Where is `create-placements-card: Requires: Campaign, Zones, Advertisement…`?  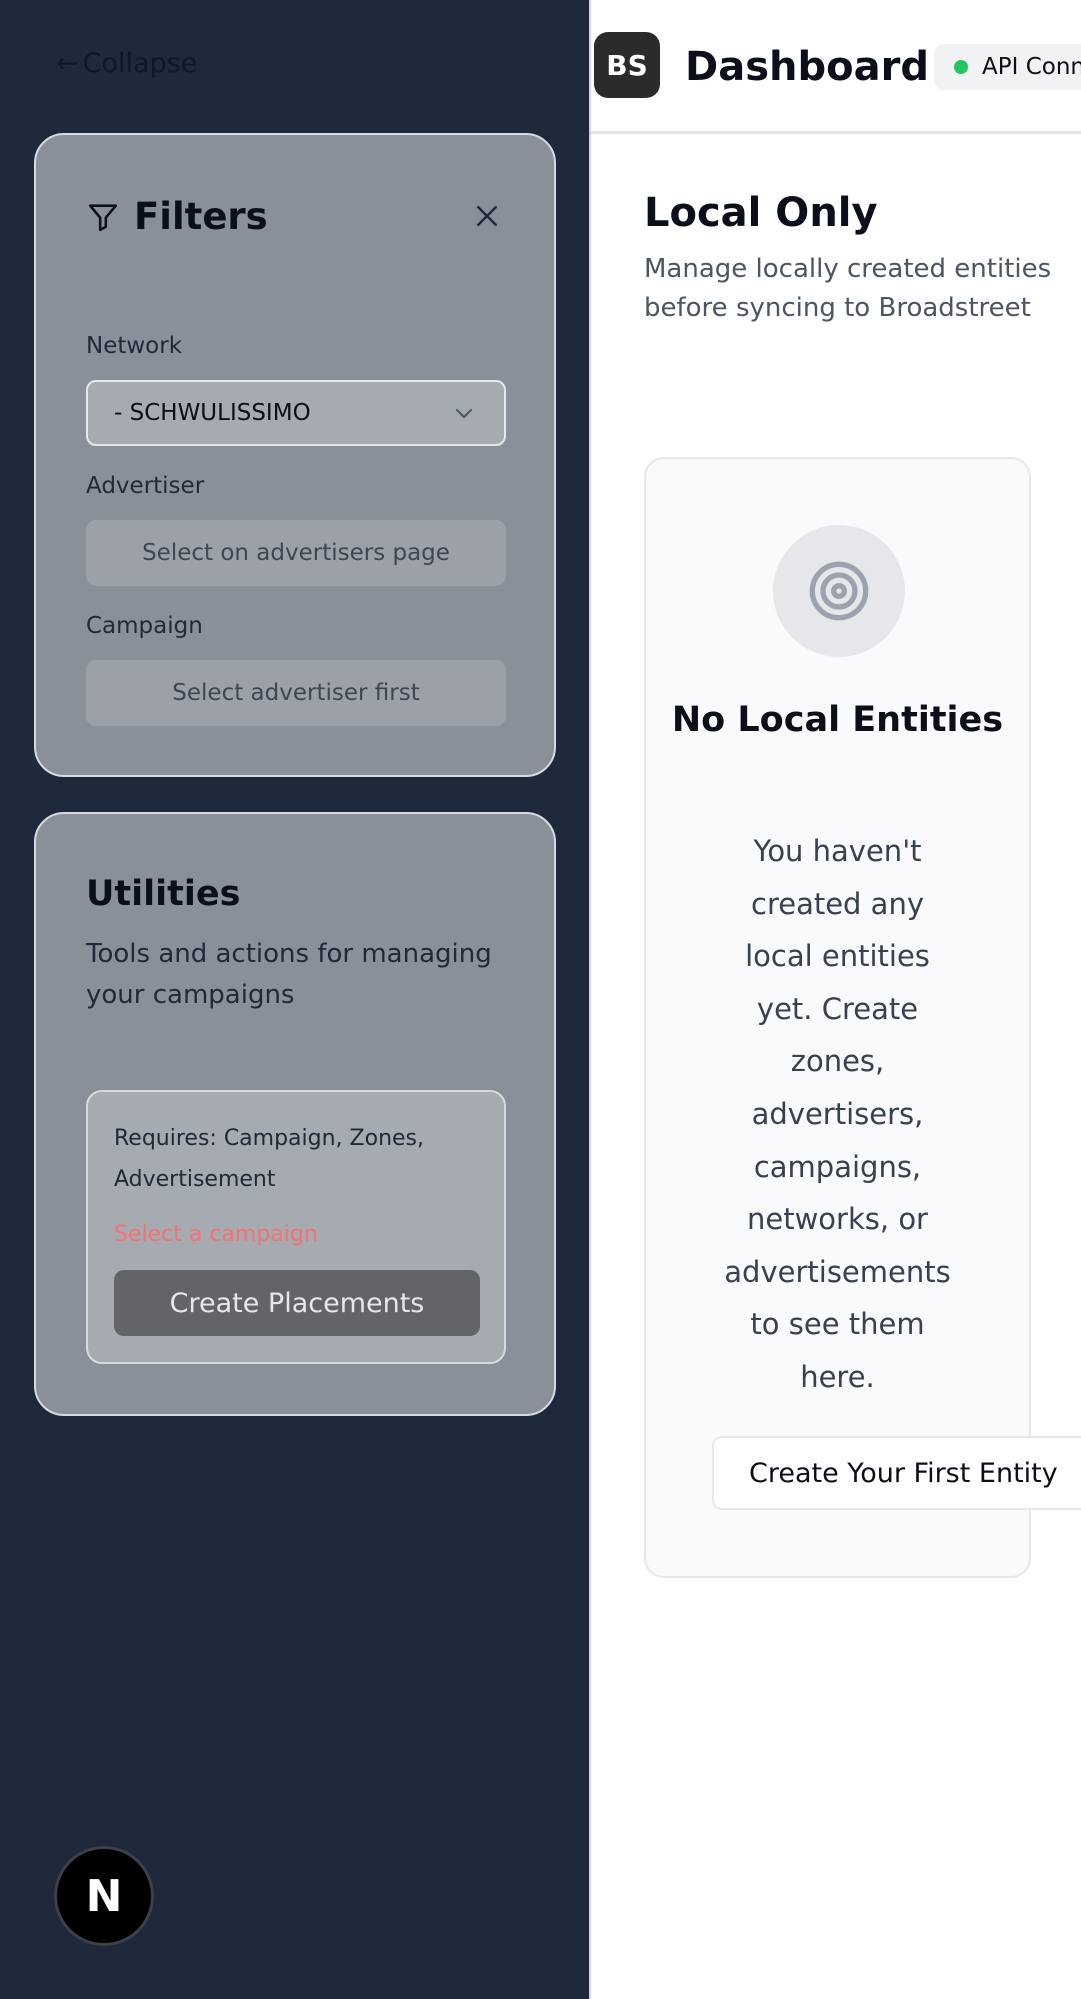
create-placements-card: Requires: Campaign, Zones, Advertisement… is located at coordinates (296, 1227).